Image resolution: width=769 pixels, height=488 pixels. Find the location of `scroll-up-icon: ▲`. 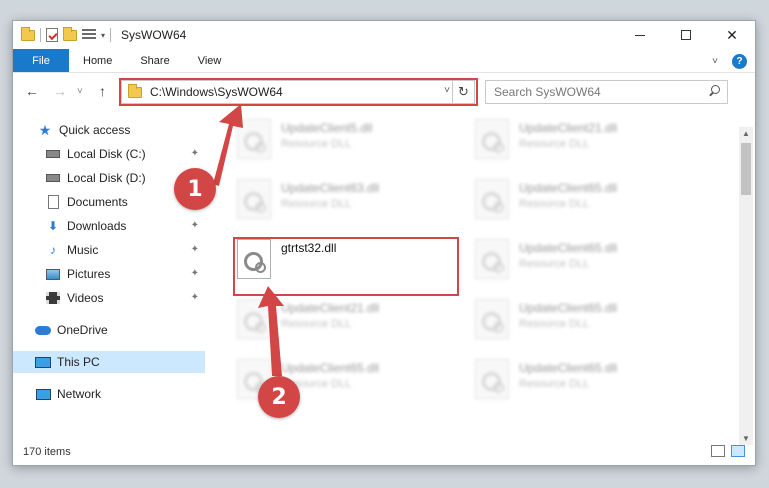

scroll-up-icon: ▲ is located at coordinates (746, 133).